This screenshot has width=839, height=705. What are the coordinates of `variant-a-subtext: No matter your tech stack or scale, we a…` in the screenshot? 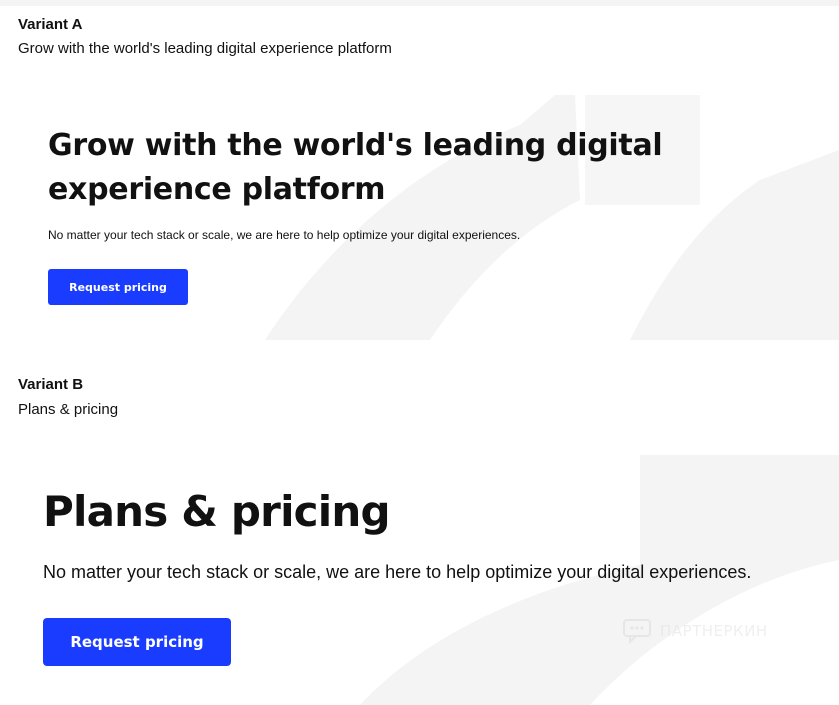 It's located at (284, 235).